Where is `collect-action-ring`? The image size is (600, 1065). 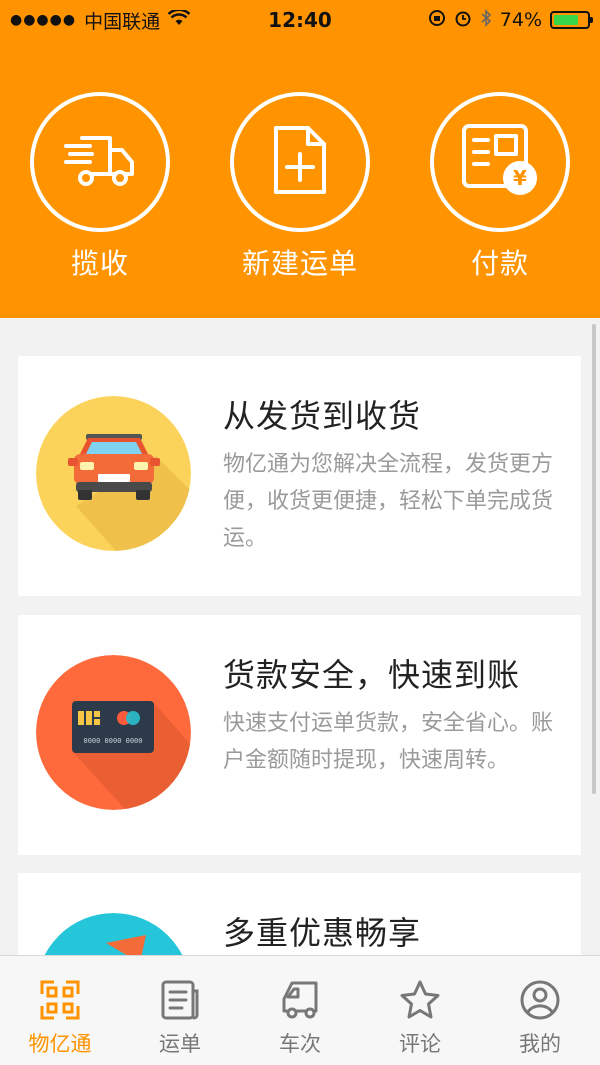
collect-action-ring is located at coordinates (100, 162).